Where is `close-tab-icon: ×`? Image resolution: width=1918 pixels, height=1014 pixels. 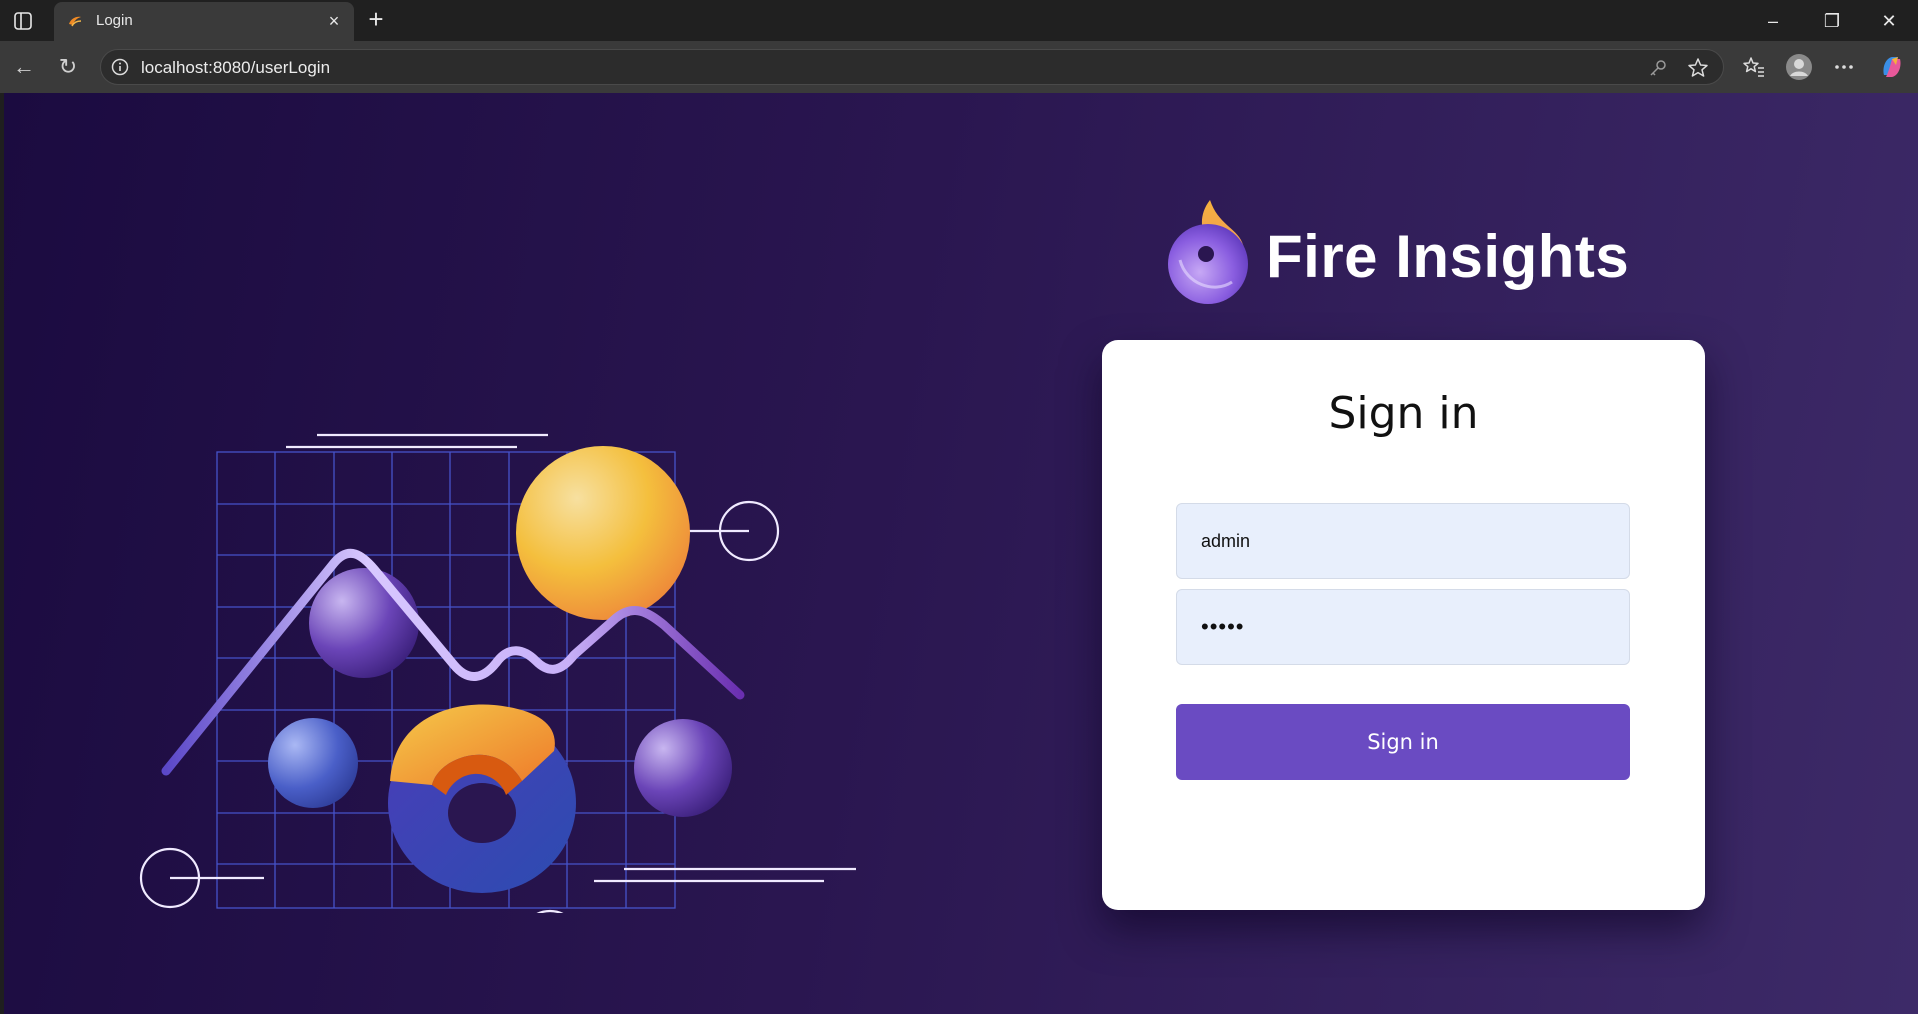
close-tab-icon: × is located at coordinates (334, 21).